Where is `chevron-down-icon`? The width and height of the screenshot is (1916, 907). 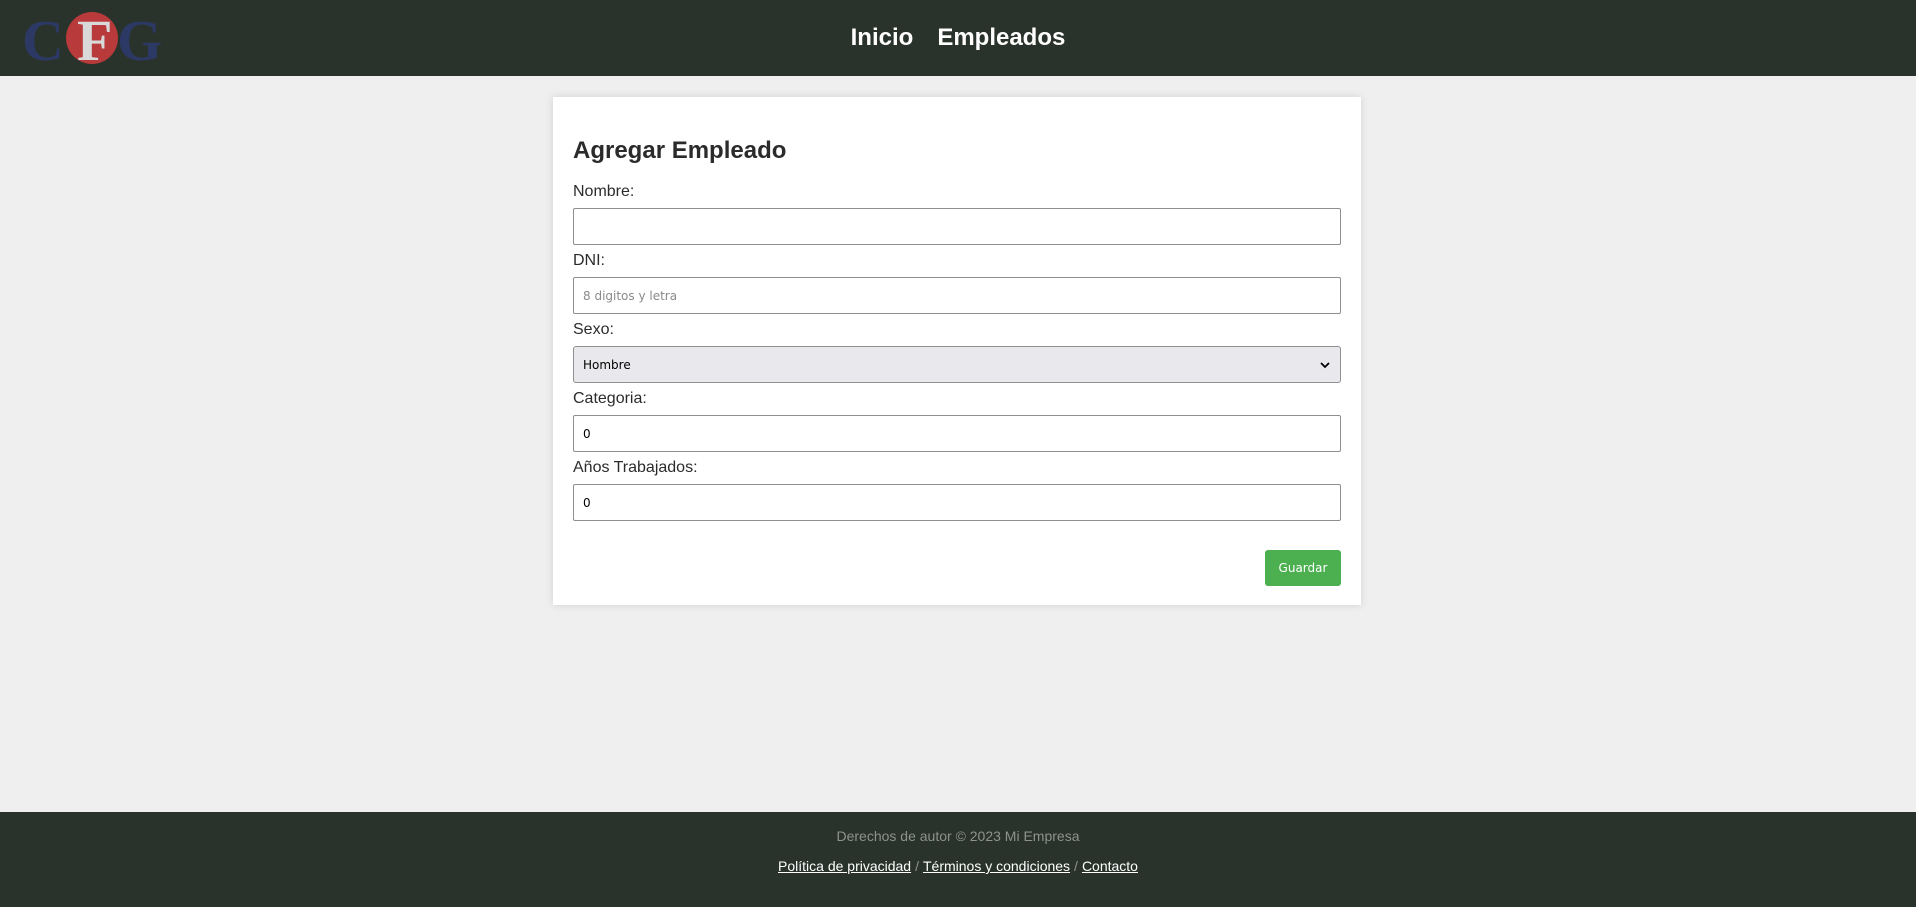
chevron-down-icon is located at coordinates (1325, 364).